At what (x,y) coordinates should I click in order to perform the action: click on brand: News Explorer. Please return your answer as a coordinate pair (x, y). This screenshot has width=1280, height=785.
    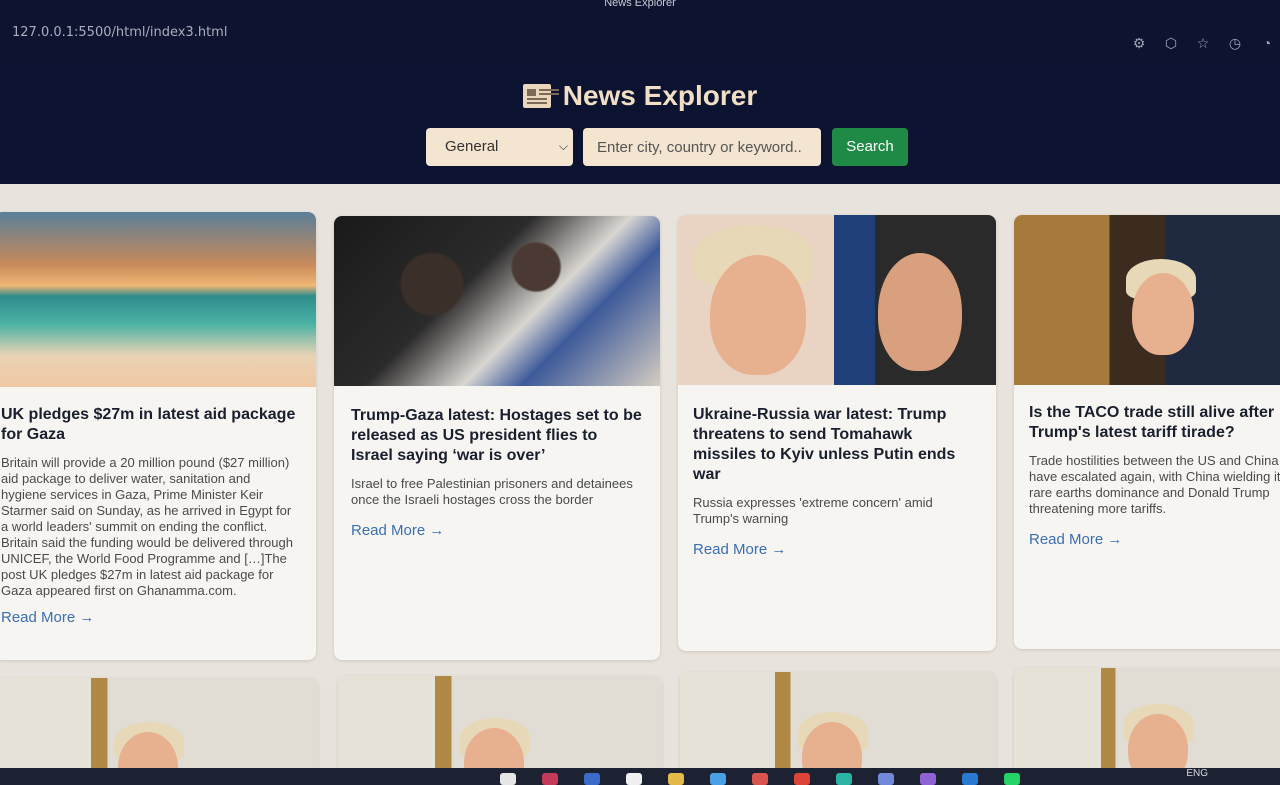
    Looking at the image, I should click on (640, 96).